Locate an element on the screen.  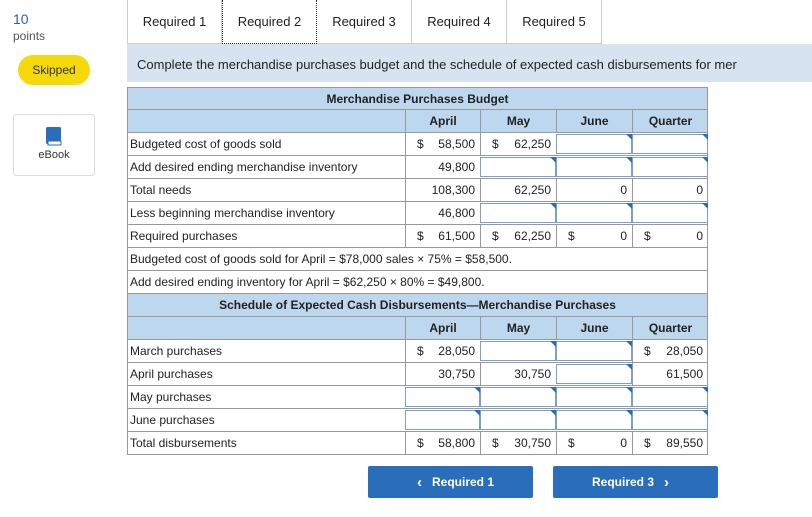
tab-required-4: Required 4 is located at coordinates (459, 22).